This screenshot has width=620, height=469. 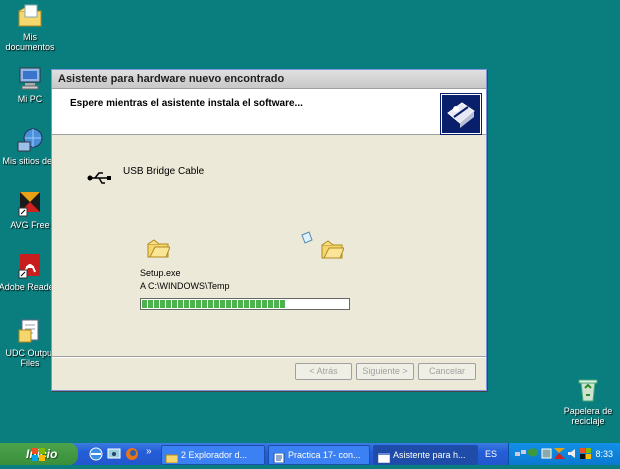 What do you see at coordinates (559, 453) in the screenshot?
I see `avg-tray-icon` at bounding box center [559, 453].